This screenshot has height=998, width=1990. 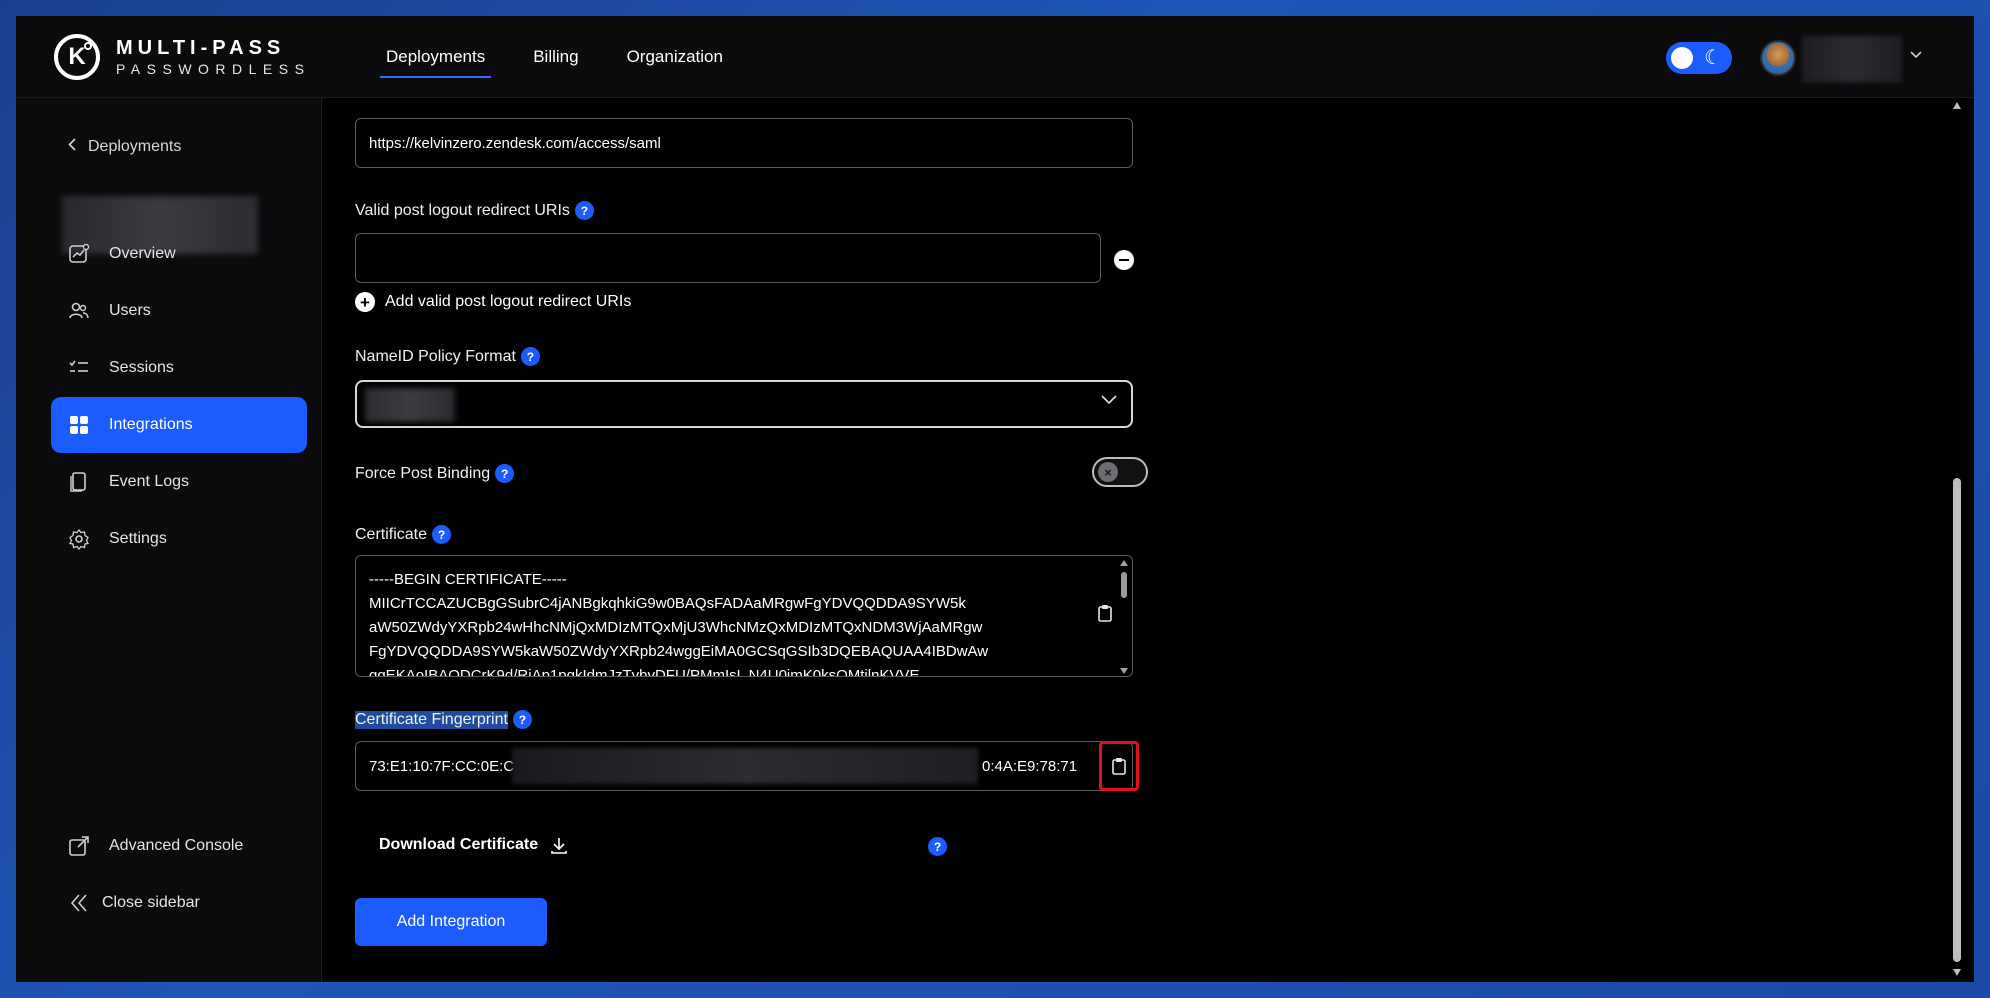 What do you see at coordinates (1124, 260) in the screenshot?
I see `remove-uri-icon` at bounding box center [1124, 260].